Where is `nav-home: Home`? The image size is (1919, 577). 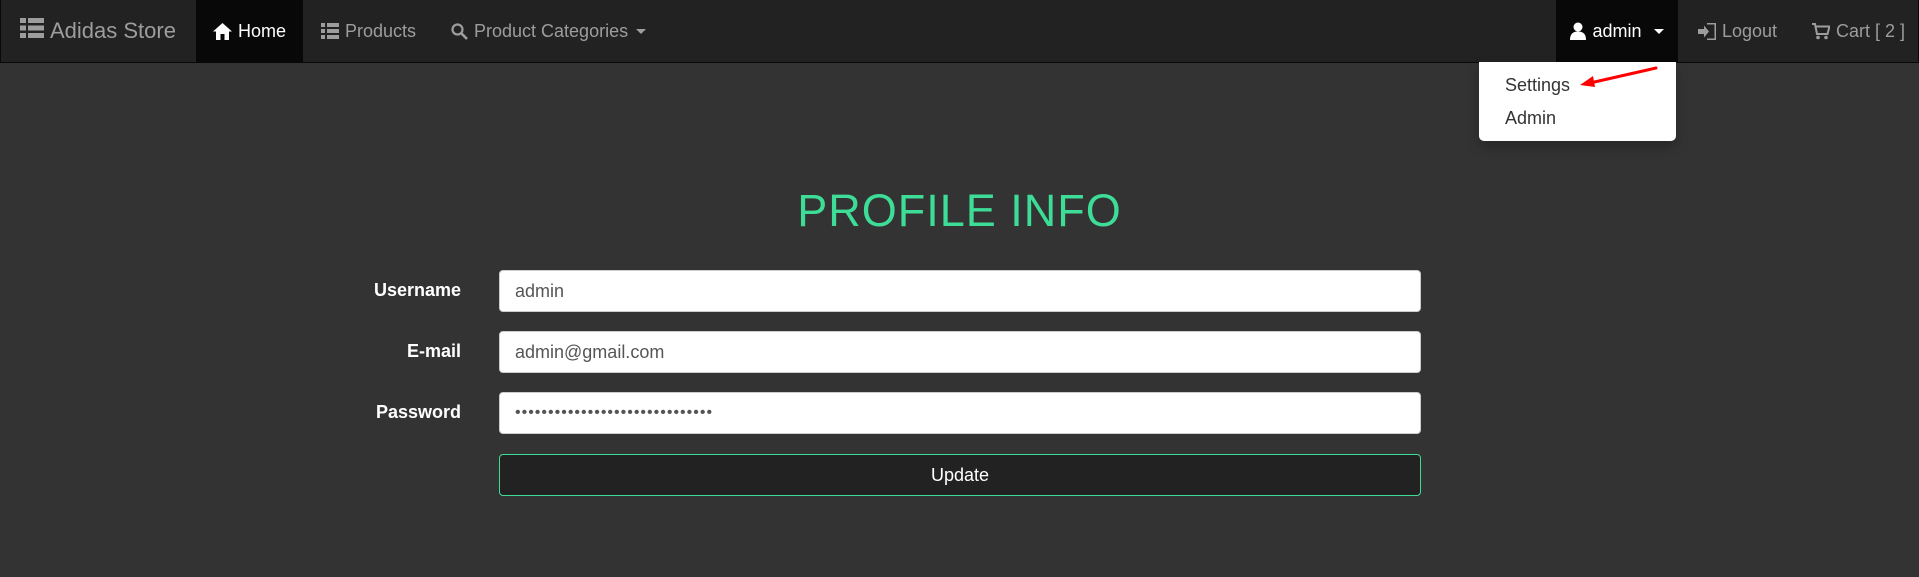
nav-home: Home is located at coordinates (249, 31).